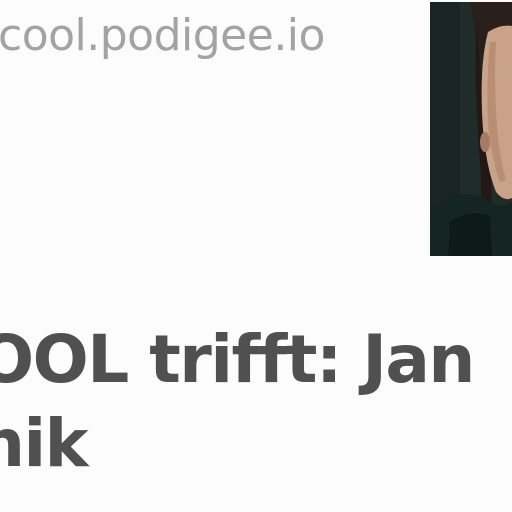 This screenshot has width=512, height=512. Describe the element at coordinates (162, 36) in the screenshot. I see `site-url-link: cool.podigee.io` at that location.